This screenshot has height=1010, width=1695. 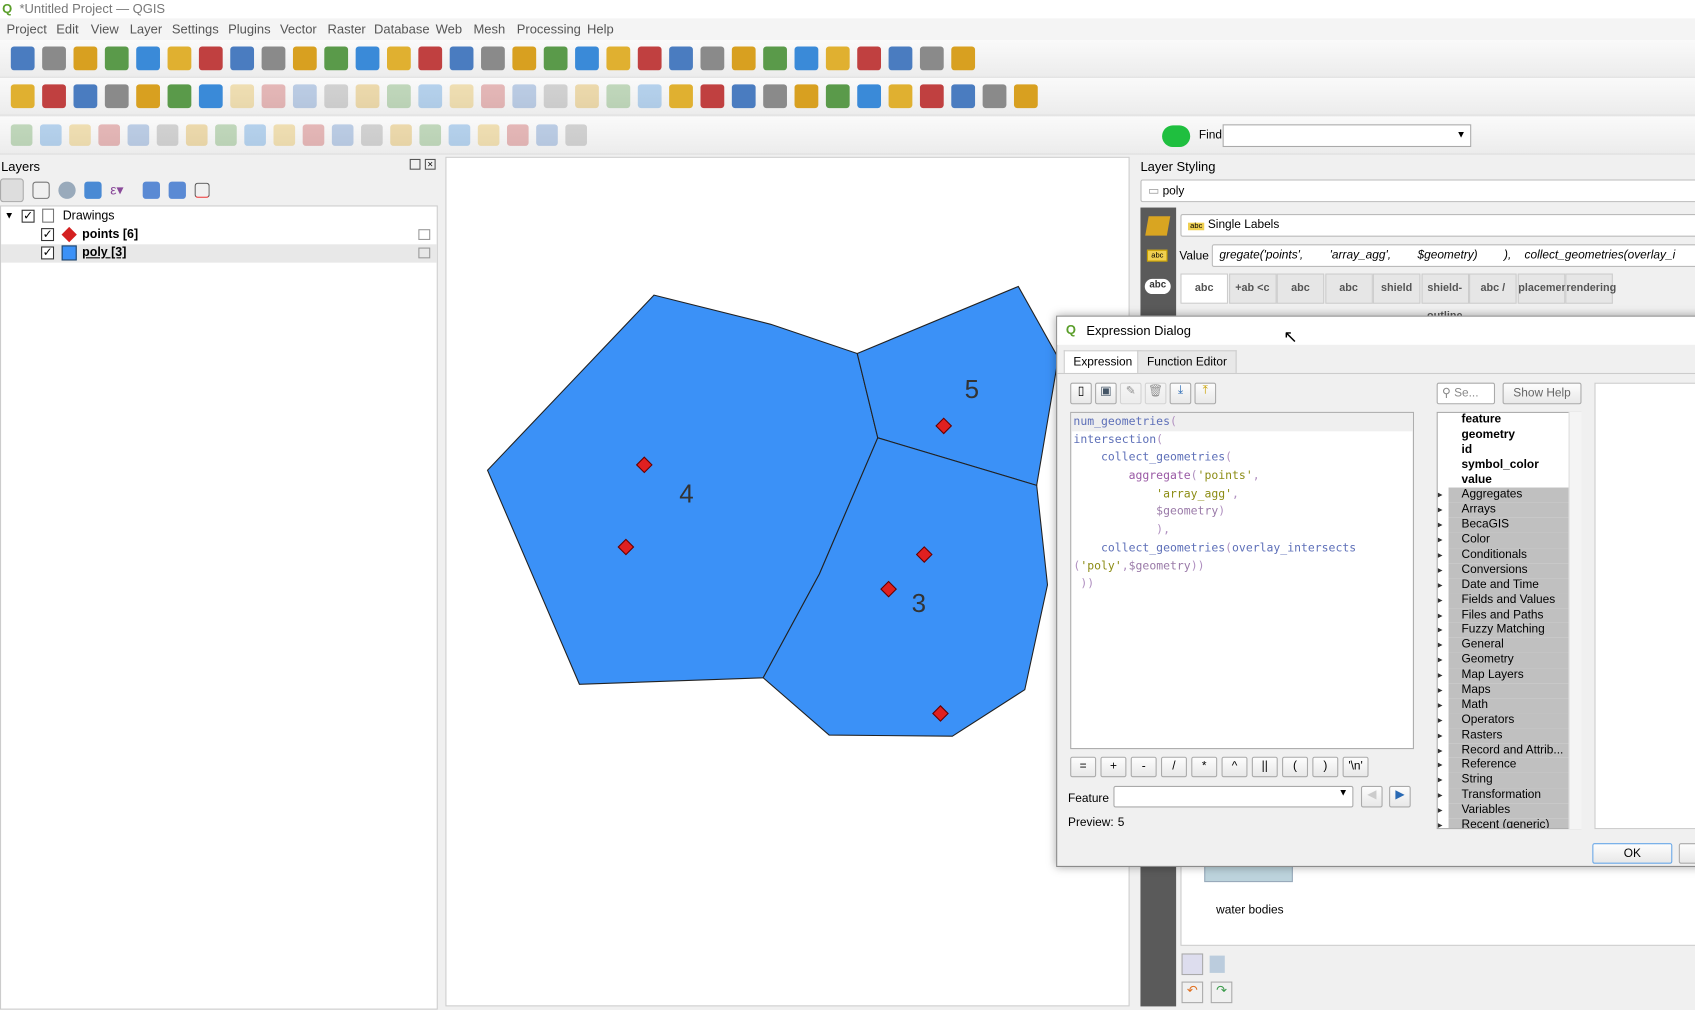 What do you see at coordinates (398, 58) in the screenshot?
I see `zoom-to-layer-icon` at bounding box center [398, 58].